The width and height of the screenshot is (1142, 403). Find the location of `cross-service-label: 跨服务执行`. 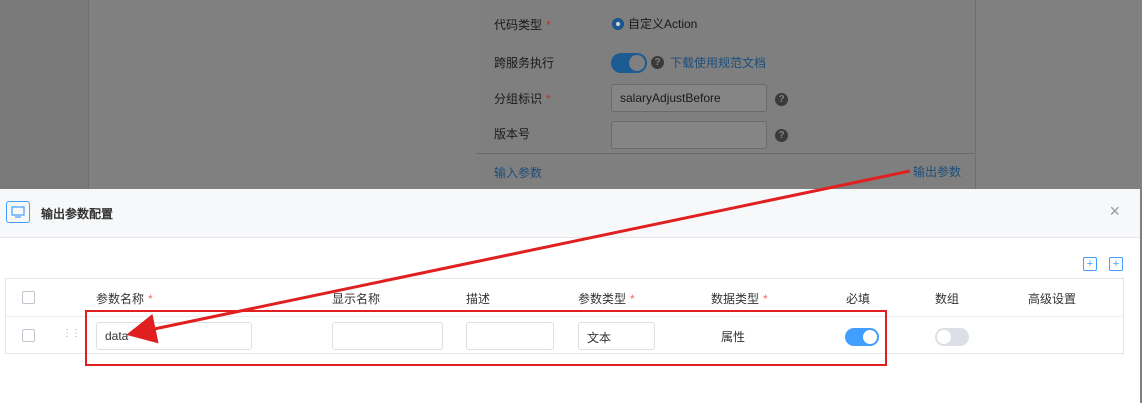

cross-service-label: 跨服务执行 is located at coordinates (524, 63).